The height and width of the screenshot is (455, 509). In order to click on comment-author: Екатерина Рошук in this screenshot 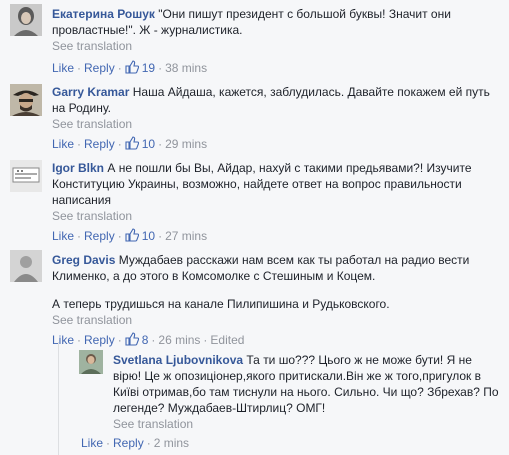, I will do `click(103, 14)`.